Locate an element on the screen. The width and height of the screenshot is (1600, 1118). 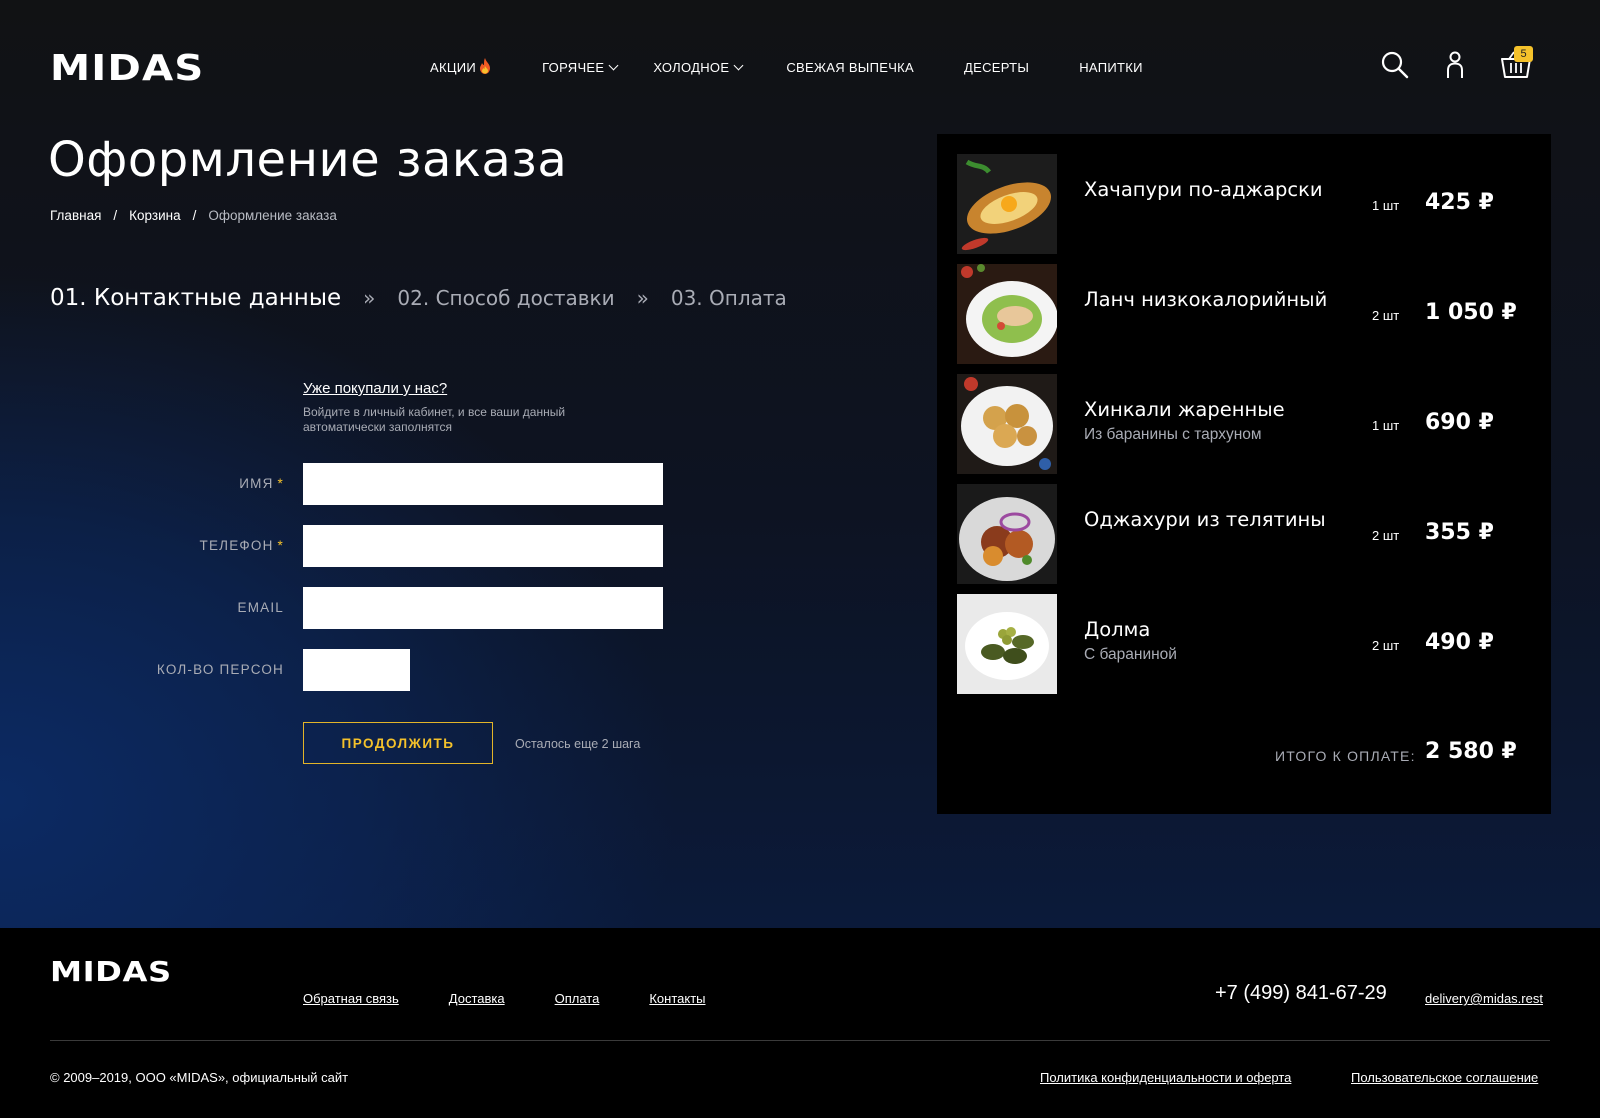
nav-item-drinks: НАПИТКИ is located at coordinates (1111, 67).